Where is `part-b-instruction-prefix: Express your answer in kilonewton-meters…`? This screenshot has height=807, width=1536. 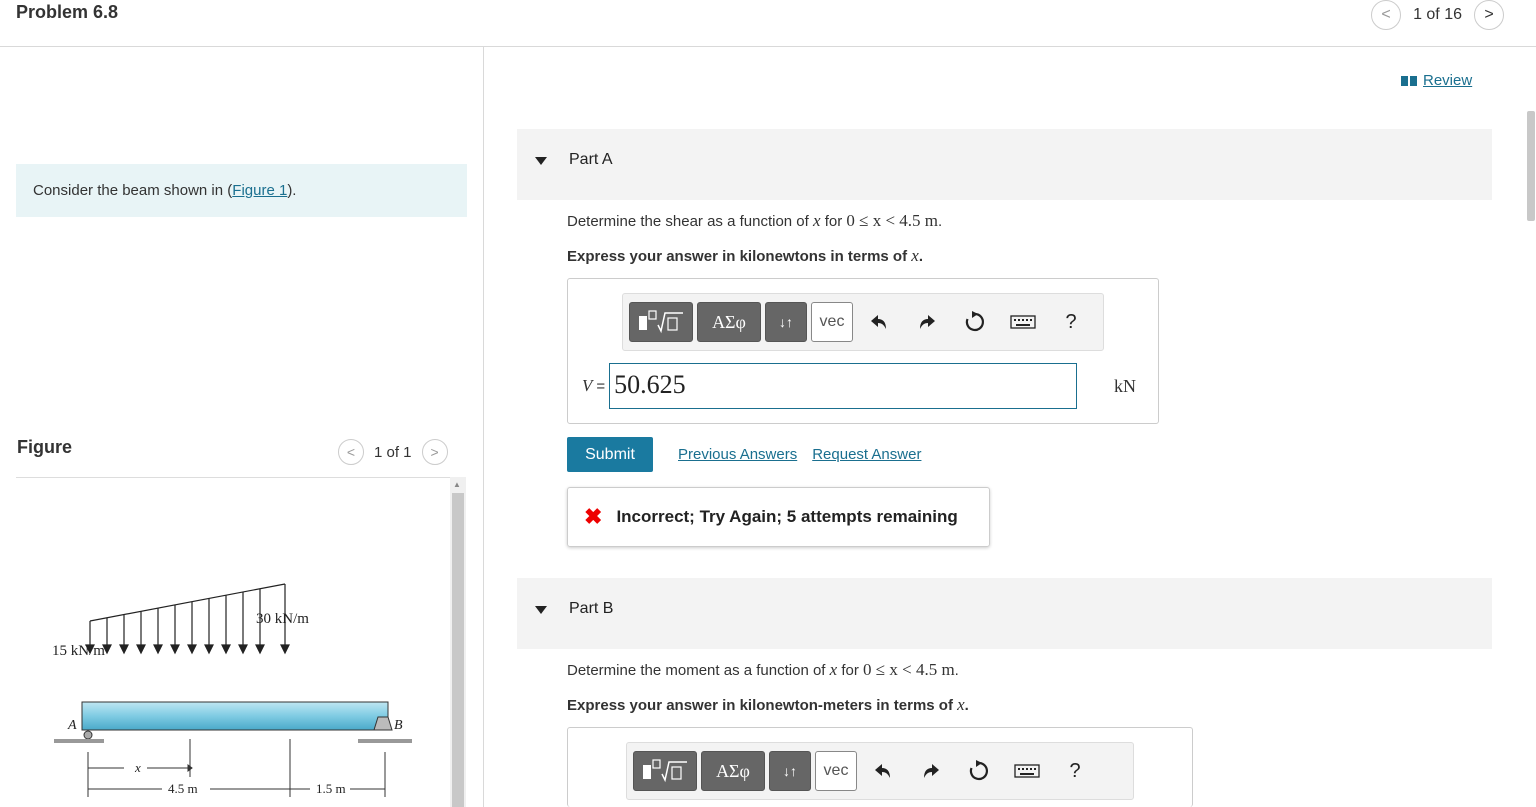
part-b-instruction-prefix: Express your answer in kilonewton-meters… is located at coordinates (762, 705).